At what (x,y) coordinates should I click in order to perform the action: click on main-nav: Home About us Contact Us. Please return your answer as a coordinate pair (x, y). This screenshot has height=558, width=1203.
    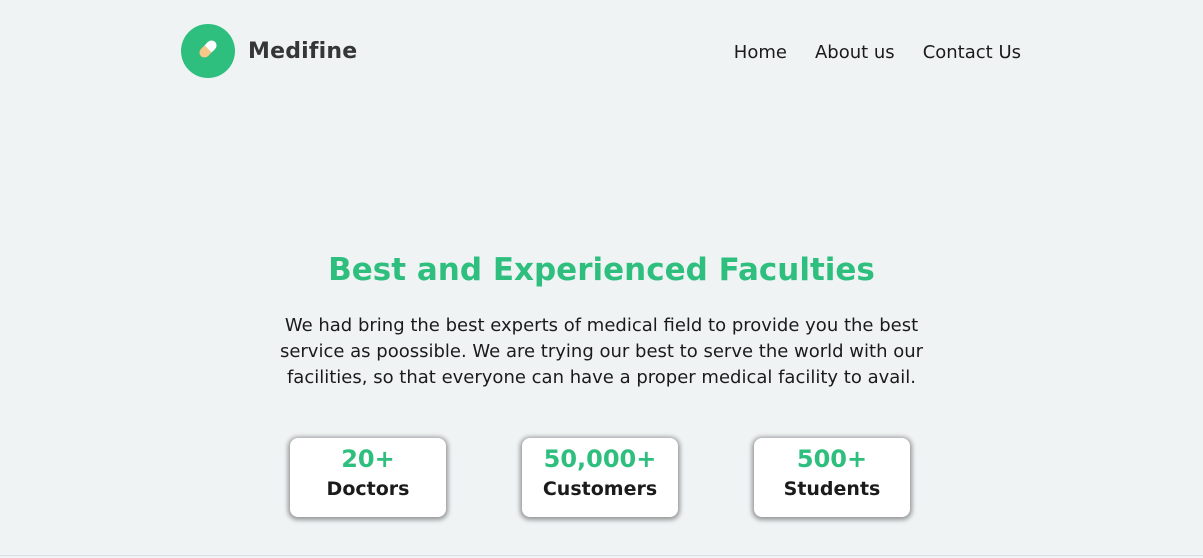
    Looking at the image, I should click on (877, 52).